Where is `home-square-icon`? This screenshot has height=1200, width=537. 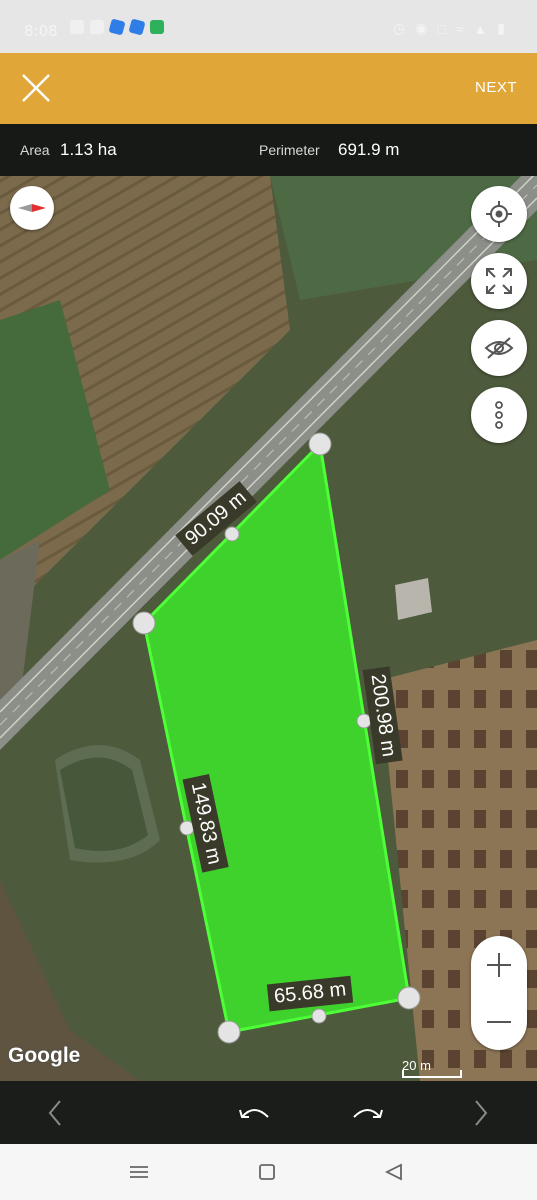 home-square-icon is located at coordinates (267, 1172).